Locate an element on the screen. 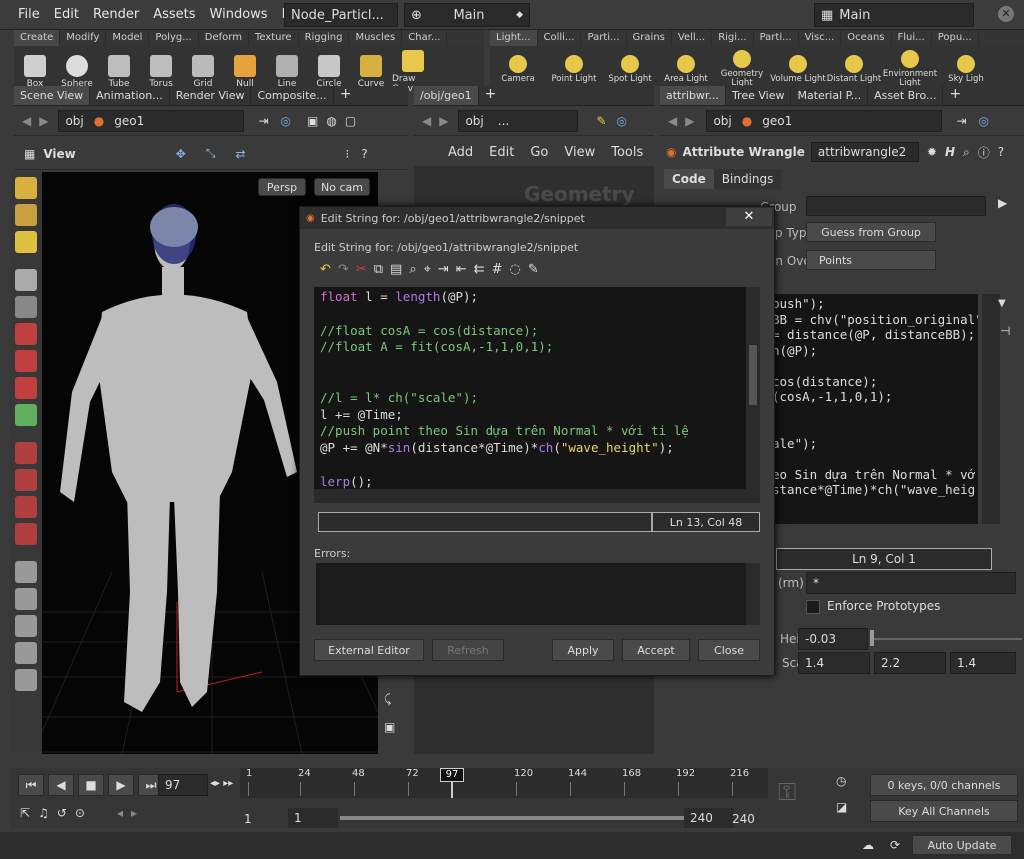 Image resolution: width=1024 pixels, height=859 pixels. frame-marker: 97 is located at coordinates (452, 775).